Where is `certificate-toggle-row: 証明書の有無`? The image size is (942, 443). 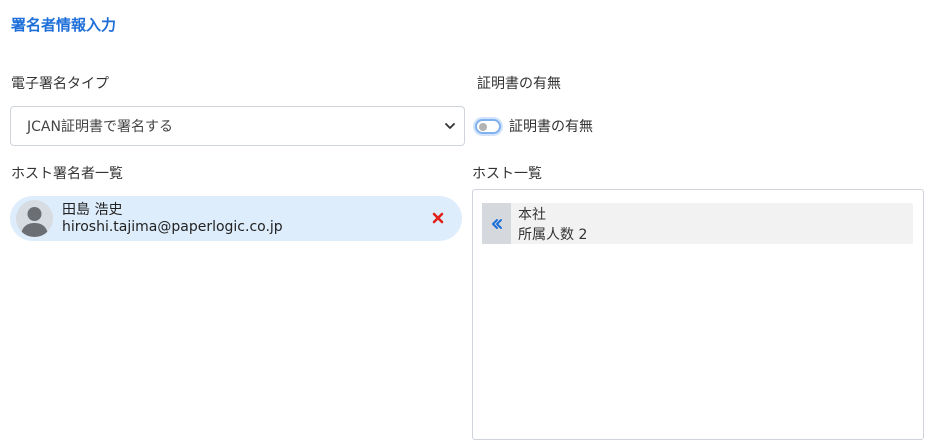
certificate-toggle-row: 証明書の有無 is located at coordinates (534, 126).